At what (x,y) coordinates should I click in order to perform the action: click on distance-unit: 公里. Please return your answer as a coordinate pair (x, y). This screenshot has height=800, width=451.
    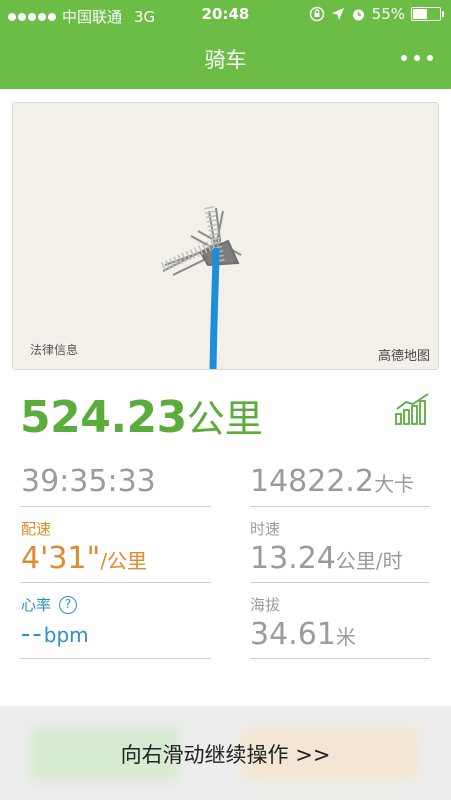
    Looking at the image, I should click on (224, 419).